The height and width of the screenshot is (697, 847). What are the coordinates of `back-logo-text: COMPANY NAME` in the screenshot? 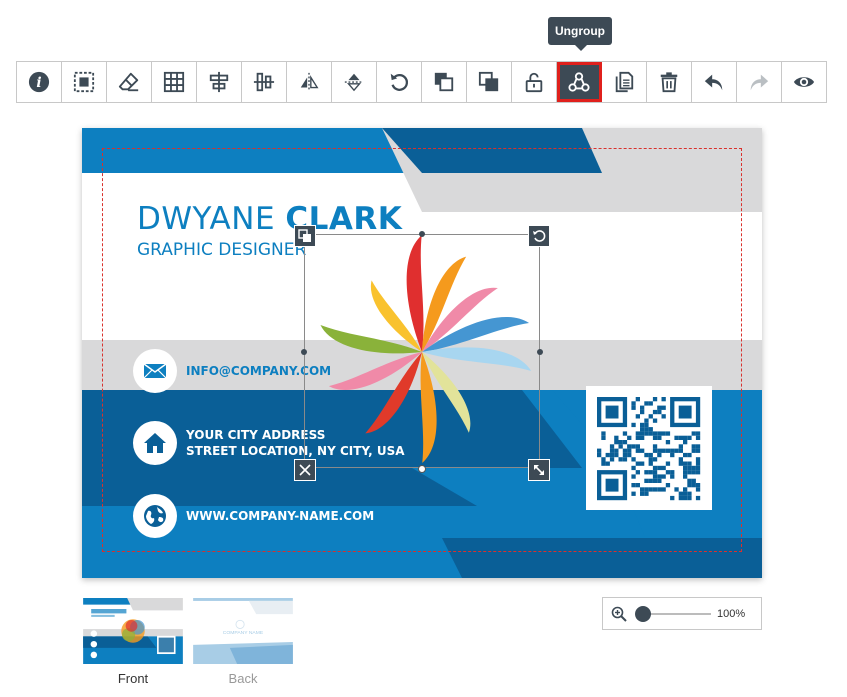 It's located at (243, 633).